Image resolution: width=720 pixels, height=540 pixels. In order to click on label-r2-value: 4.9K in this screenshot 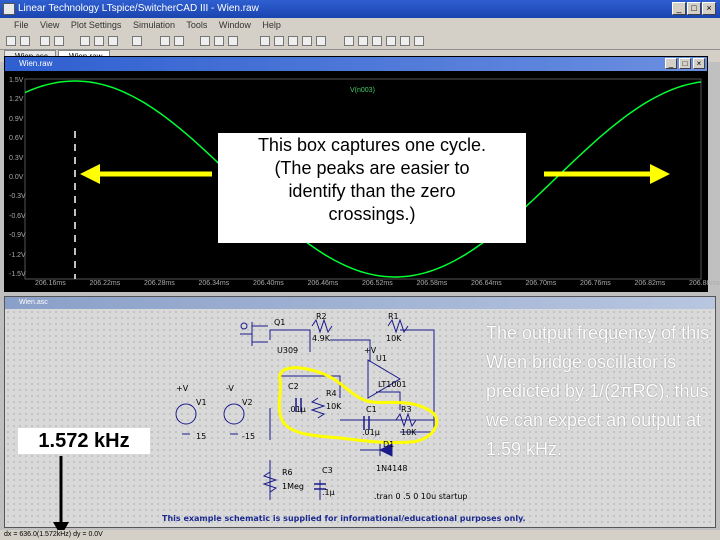, I will do `click(321, 338)`.